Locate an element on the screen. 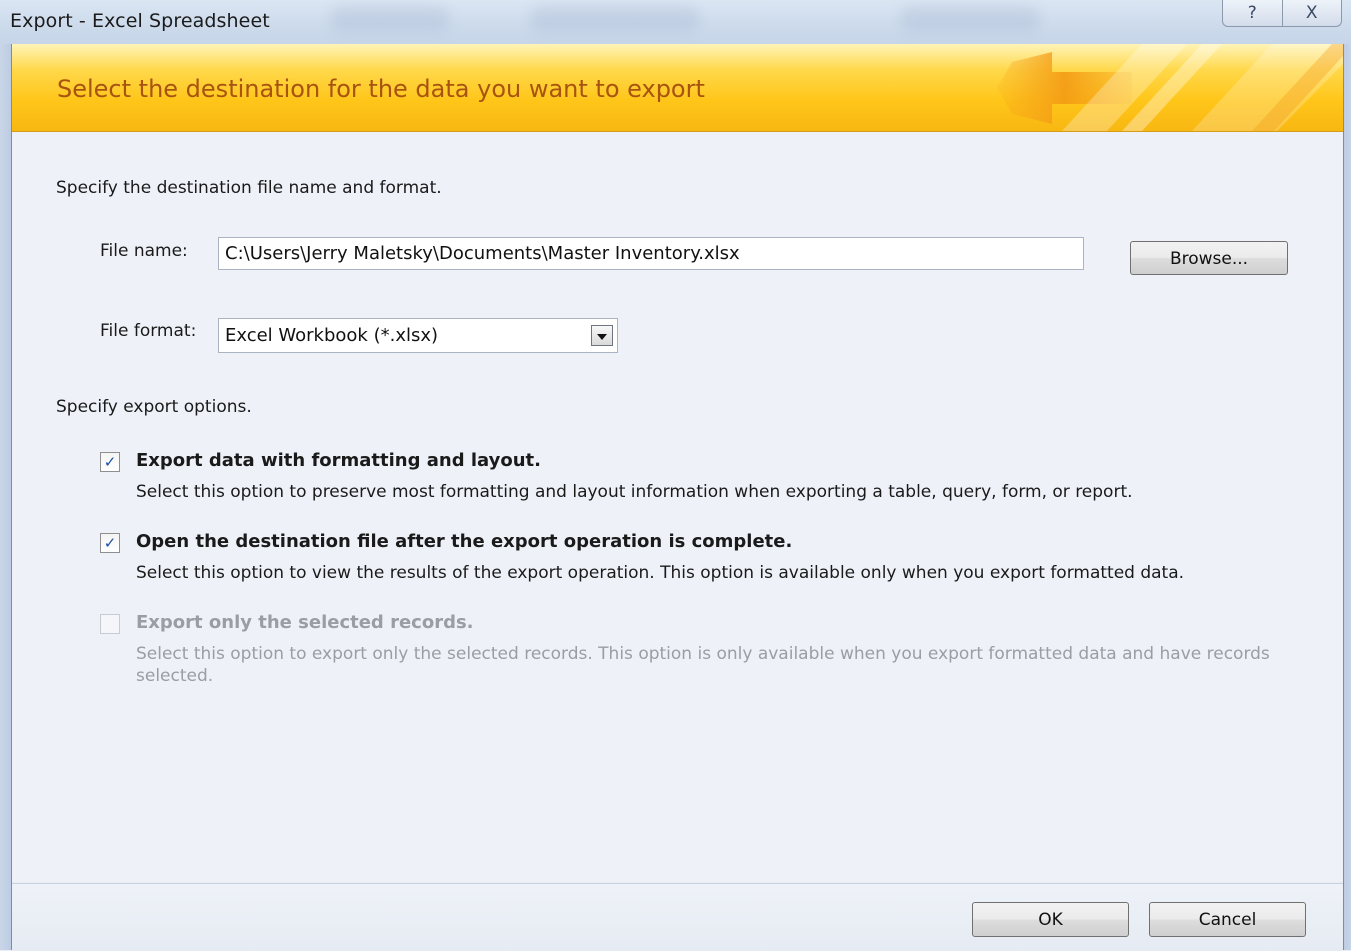 Image resolution: width=1351 pixels, height=951 pixels. help-icon: ? is located at coordinates (1252, 13).